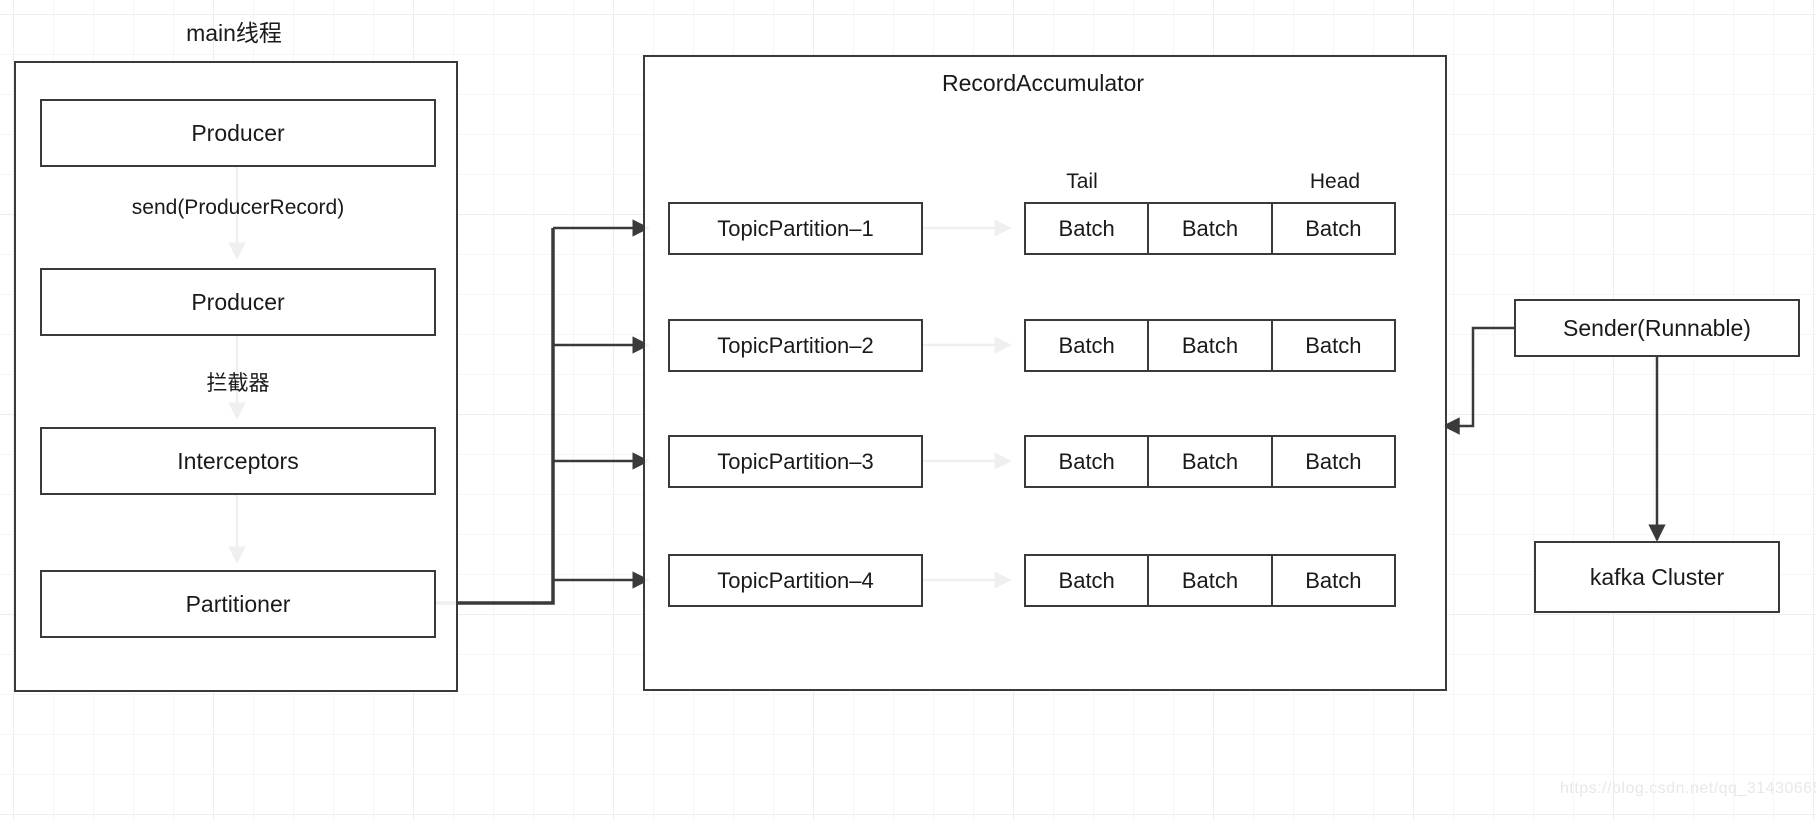 The height and width of the screenshot is (820, 1816). I want to click on node-label: TopicPartition–3, so click(795, 461).